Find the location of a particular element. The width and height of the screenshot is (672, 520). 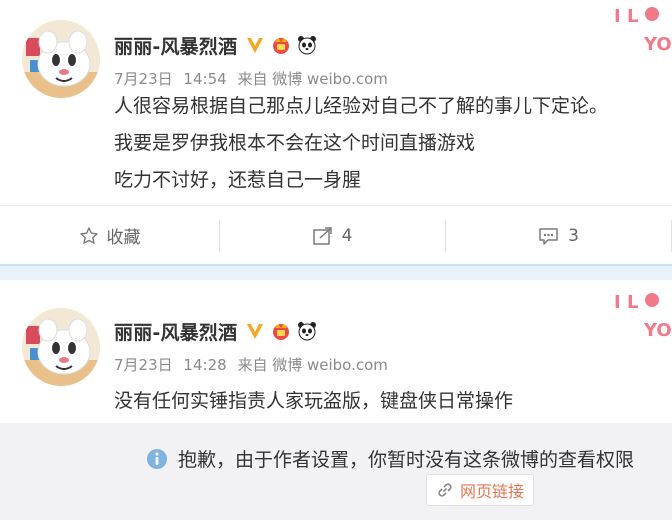

web-link-button: 网页链接 is located at coordinates (480, 490).